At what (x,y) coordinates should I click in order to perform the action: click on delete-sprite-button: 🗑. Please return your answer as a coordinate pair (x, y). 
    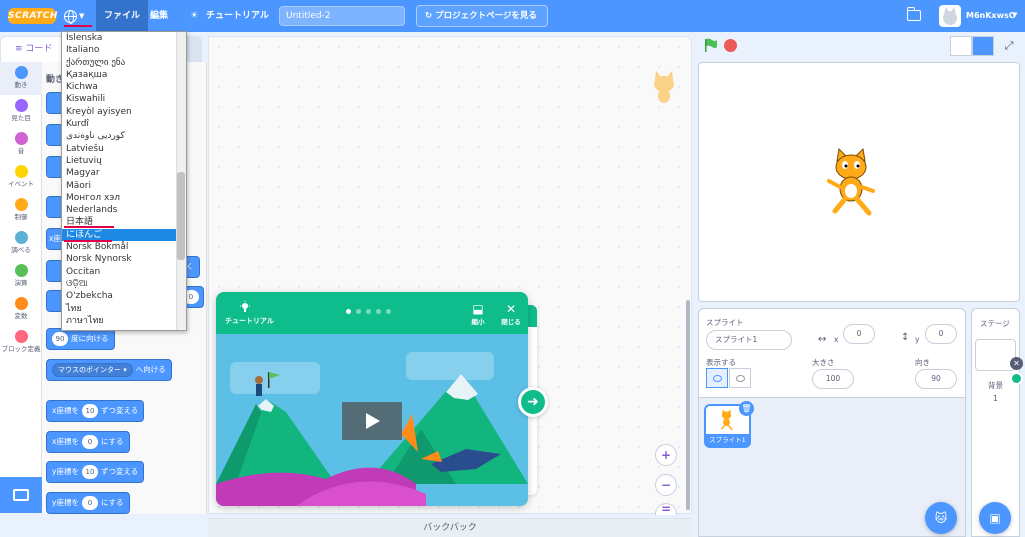
    Looking at the image, I should click on (746, 408).